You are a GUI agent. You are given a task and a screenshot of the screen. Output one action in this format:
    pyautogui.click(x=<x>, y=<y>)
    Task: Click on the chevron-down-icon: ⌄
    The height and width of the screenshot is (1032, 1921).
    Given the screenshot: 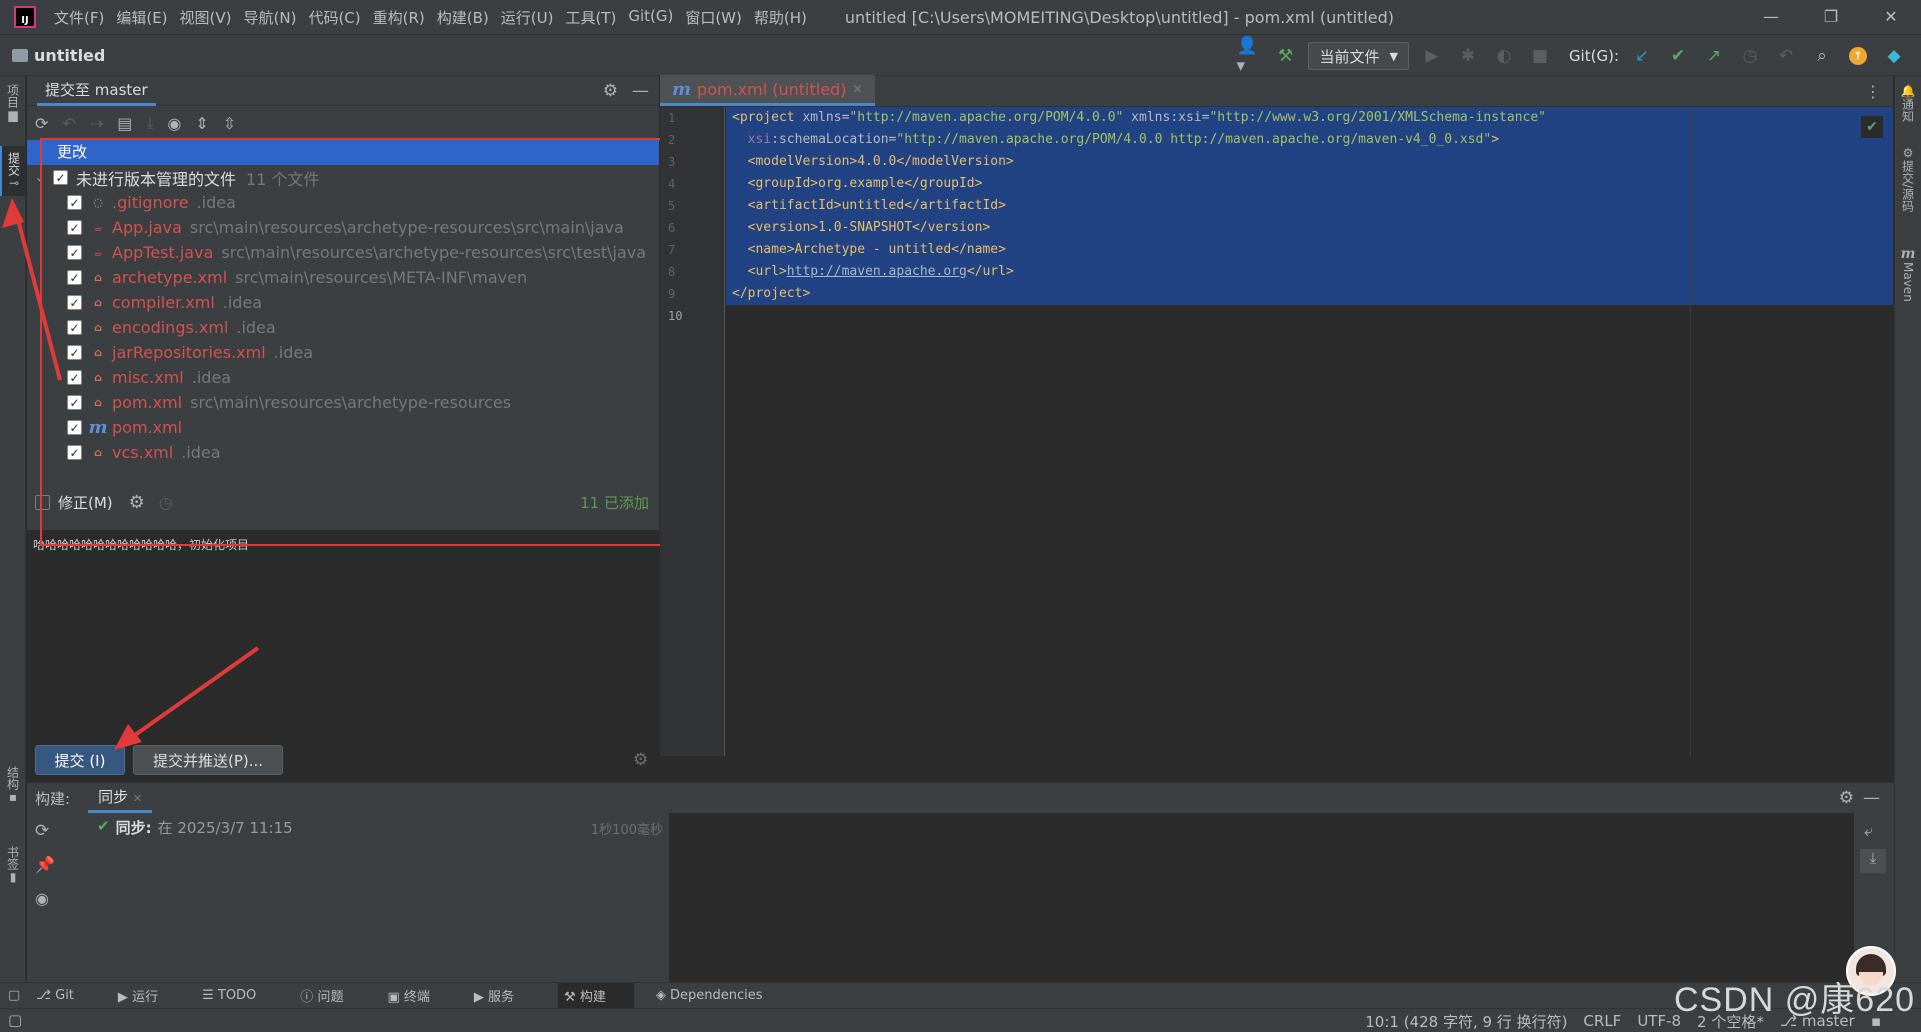 What is the action you would take?
    pyautogui.click(x=44, y=177)
    